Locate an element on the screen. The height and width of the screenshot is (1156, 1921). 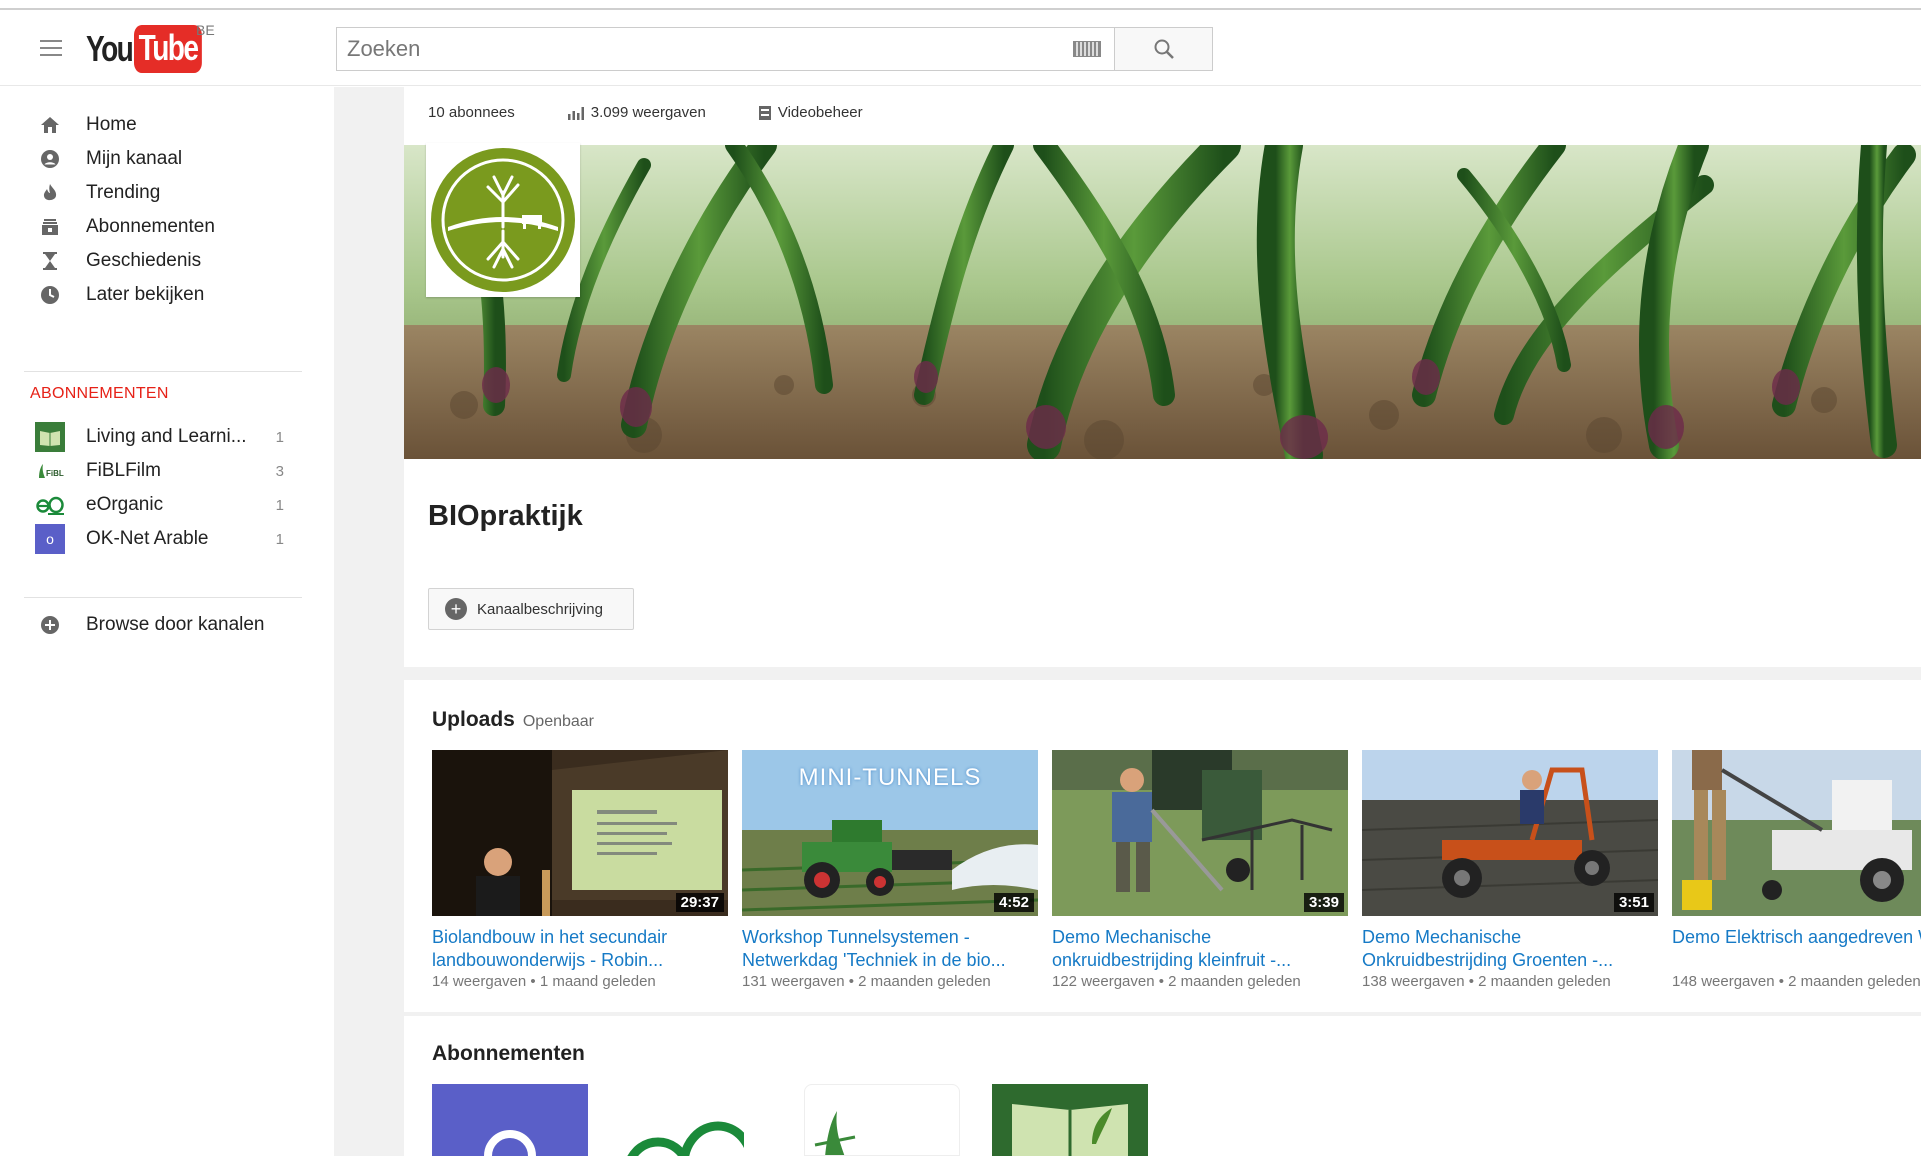
channel-stats: 10 abonnees 3.099 weergaven Videobeheer is located at coordinates (645, 112).